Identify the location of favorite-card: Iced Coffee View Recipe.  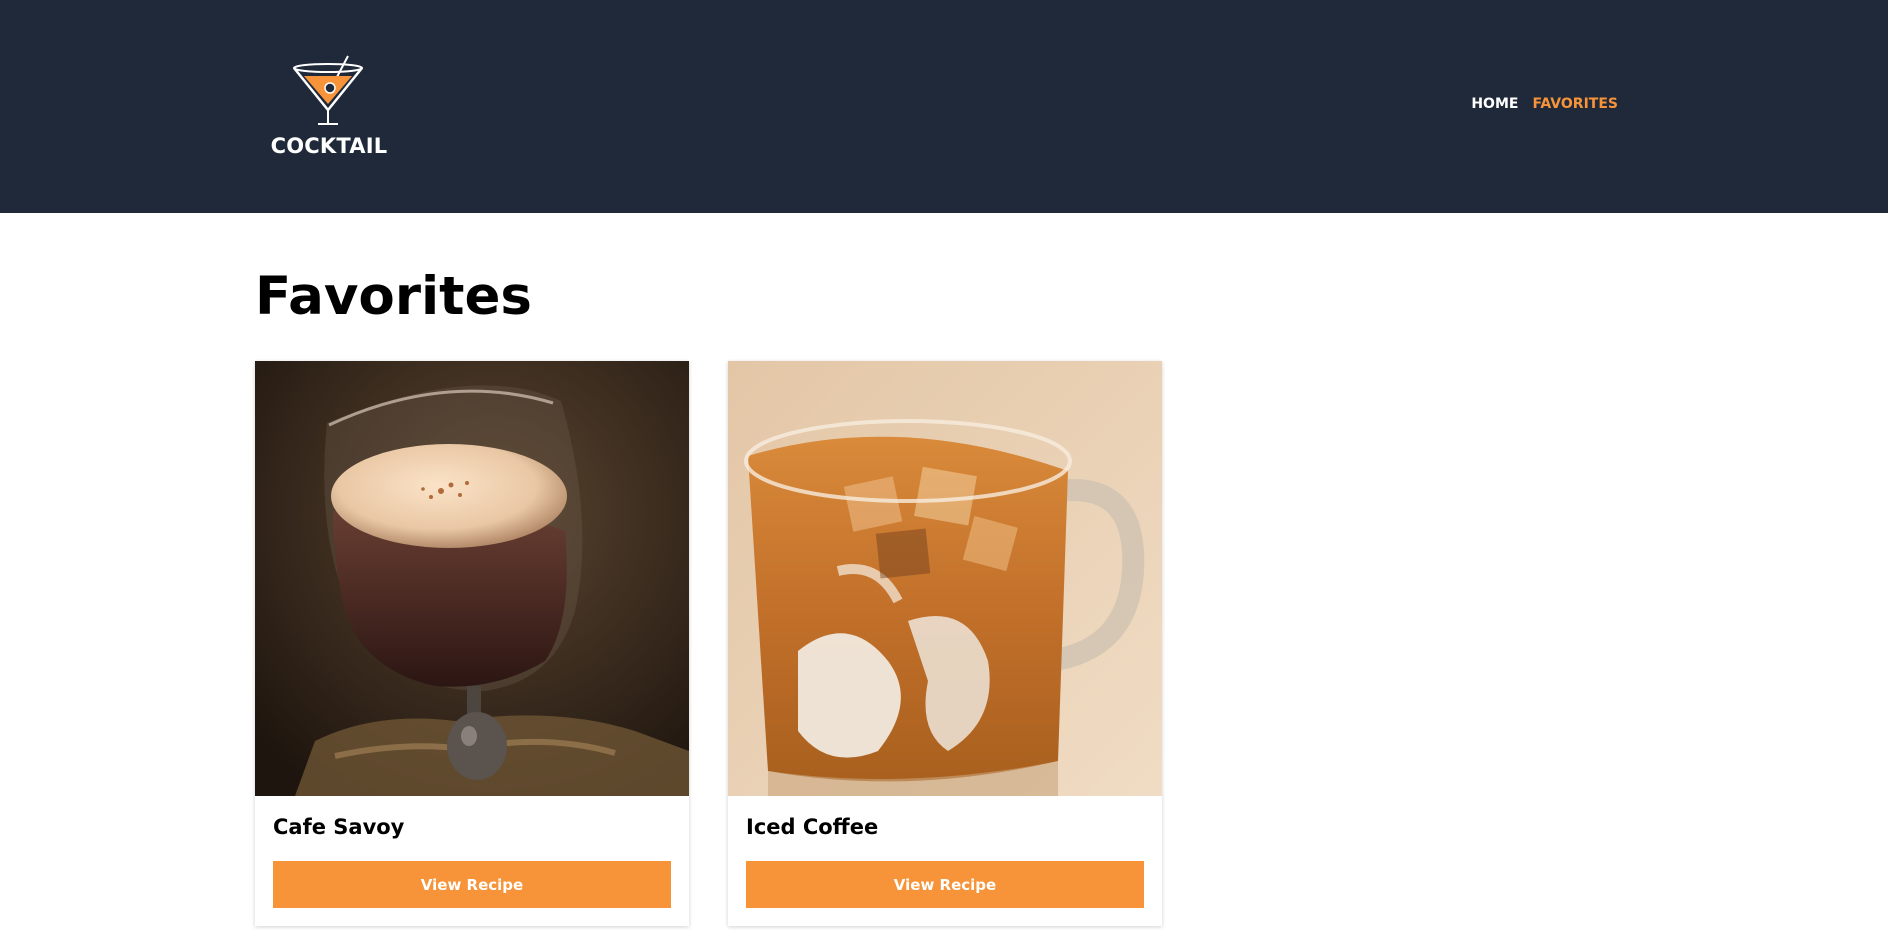
(945, 643).